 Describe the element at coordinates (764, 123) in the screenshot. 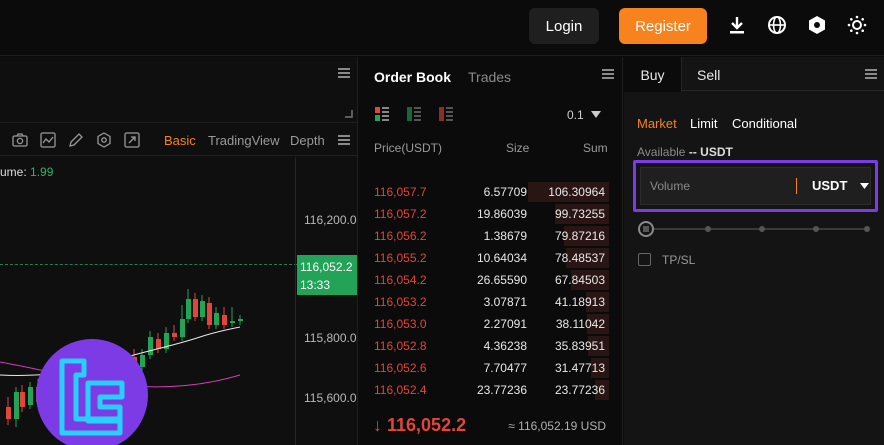

I see `order-type-conditional: Conditional` at that location.